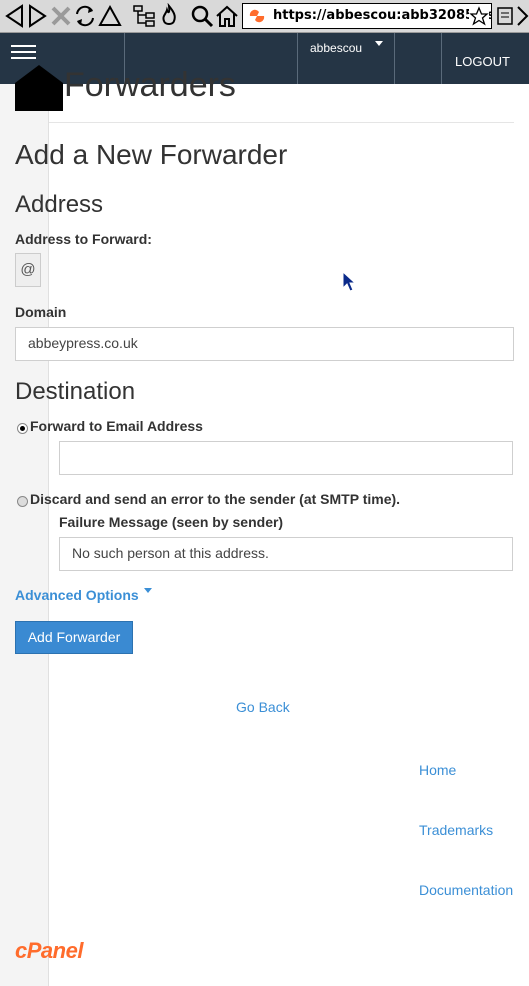  What do you see at coordinates (379, 43) in the screenshot?
I see `chevron-down-icon` at bounding box center [379, 43].